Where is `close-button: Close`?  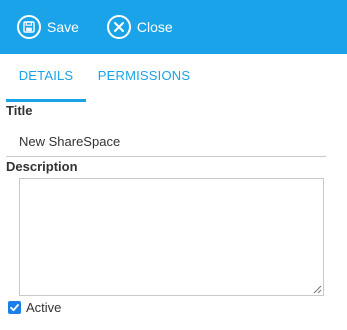 close-button: Close is located at coordinates (139, 27).